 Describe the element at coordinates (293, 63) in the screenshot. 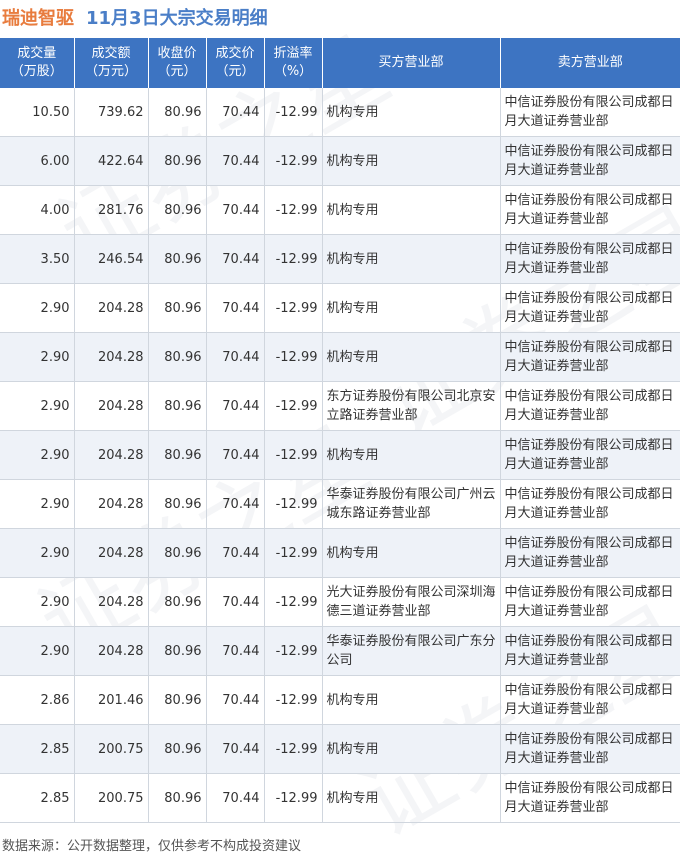

I see `column-header-premium-rate: 折溢率 （%）` at that location.